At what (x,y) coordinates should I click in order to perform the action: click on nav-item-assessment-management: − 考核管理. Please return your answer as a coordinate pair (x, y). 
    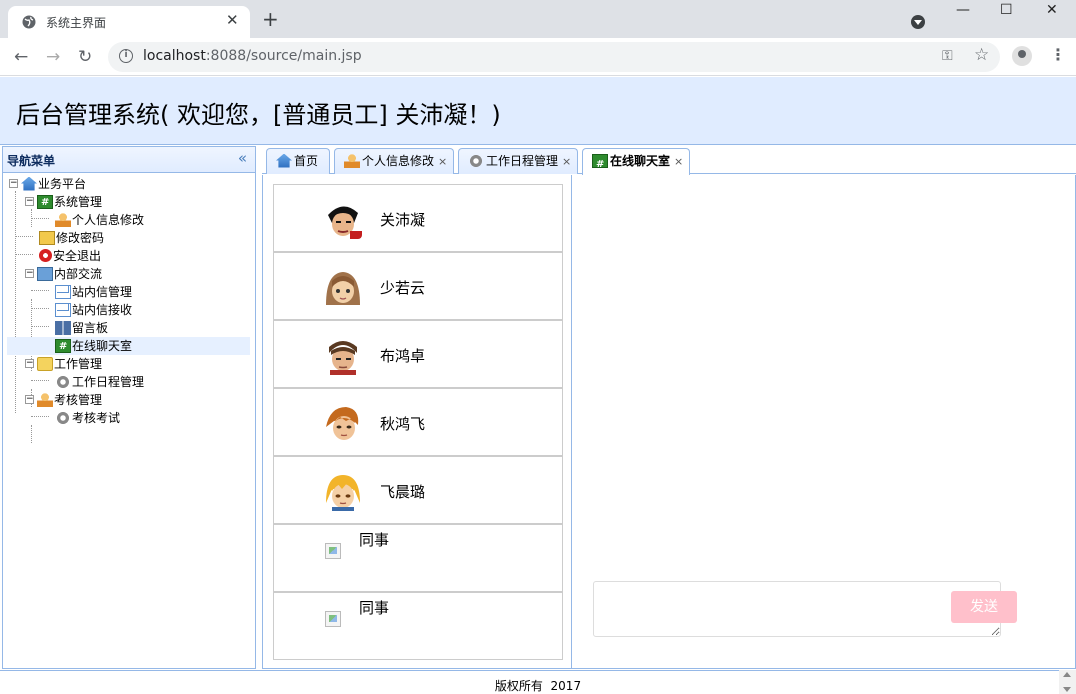
    Looking at the image, I should click on (63, 400).